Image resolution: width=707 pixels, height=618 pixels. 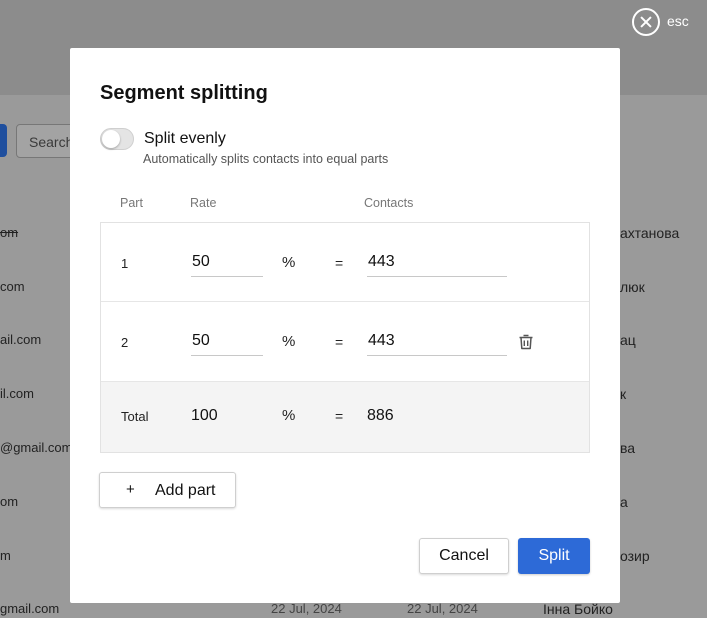 I want to click on total-label: Total, so click(x=135, y=416).